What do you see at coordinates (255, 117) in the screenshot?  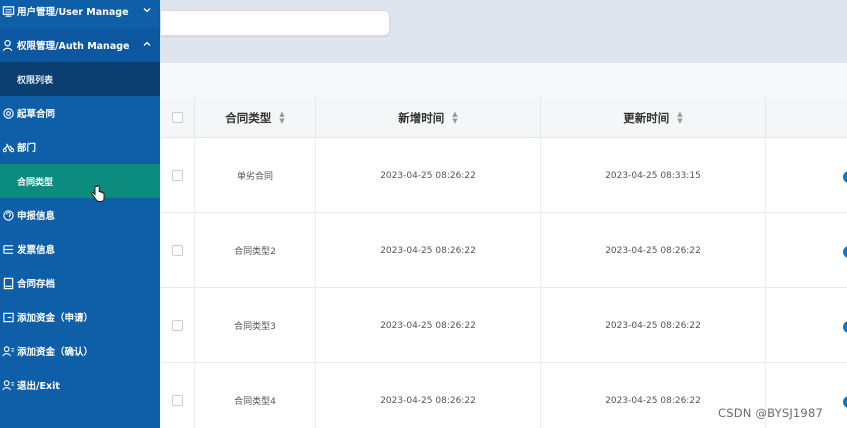 I see `column-header-contract-type: 合同类型 ▲ ▼` at bounding box center [255, 117].